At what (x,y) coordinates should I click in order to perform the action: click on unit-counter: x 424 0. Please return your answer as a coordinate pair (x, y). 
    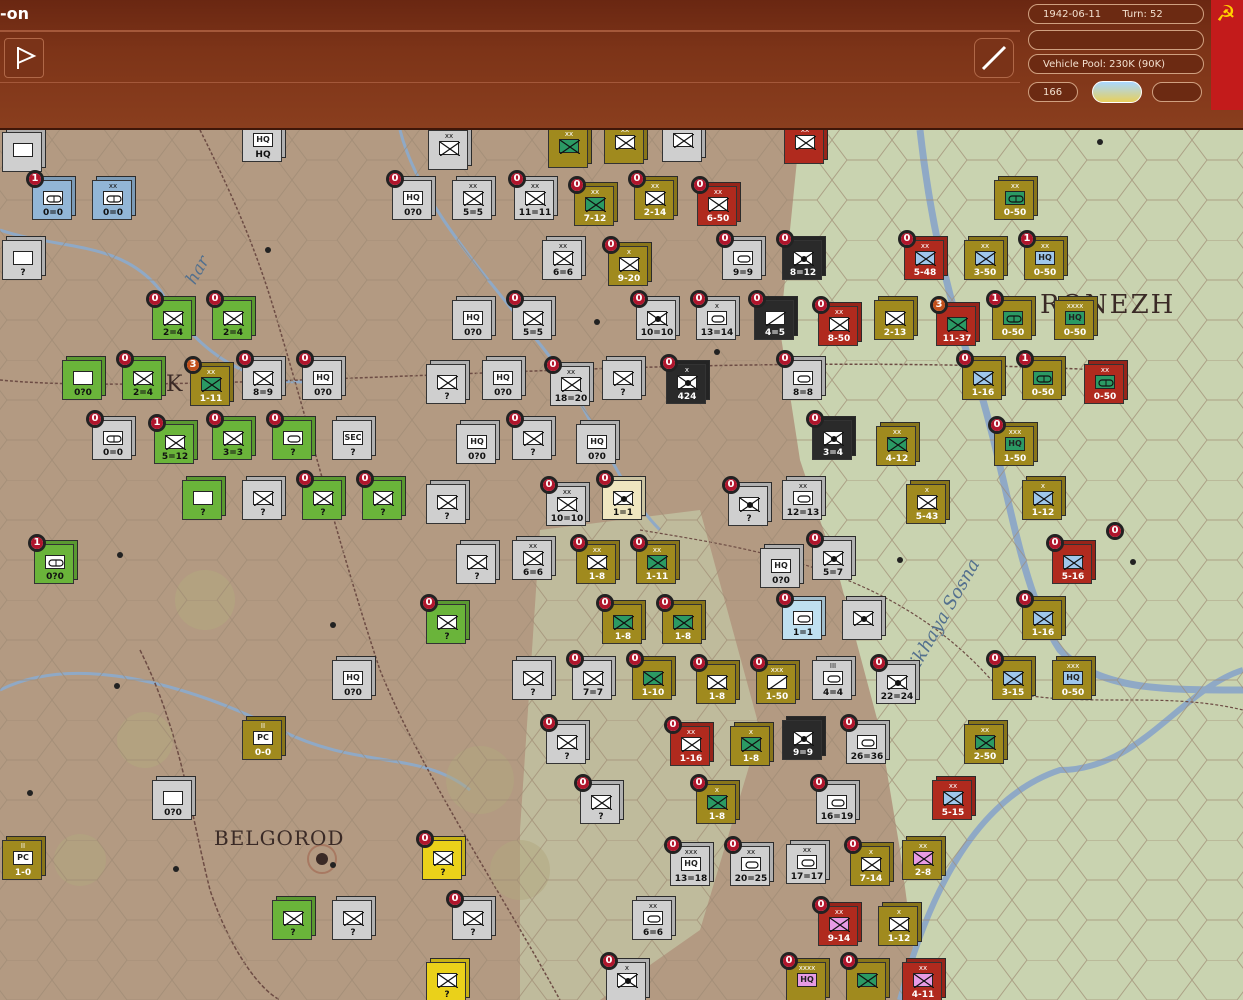
    Looking at the image, I should click on (685, 379).